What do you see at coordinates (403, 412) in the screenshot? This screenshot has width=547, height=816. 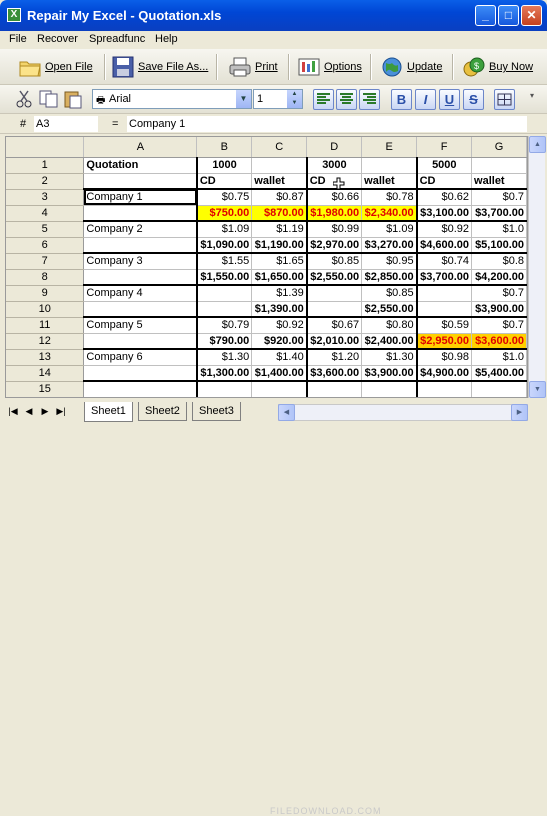 I see `horizontal-scrollbar: ◀ ▶` at bounding box center [403, 412].